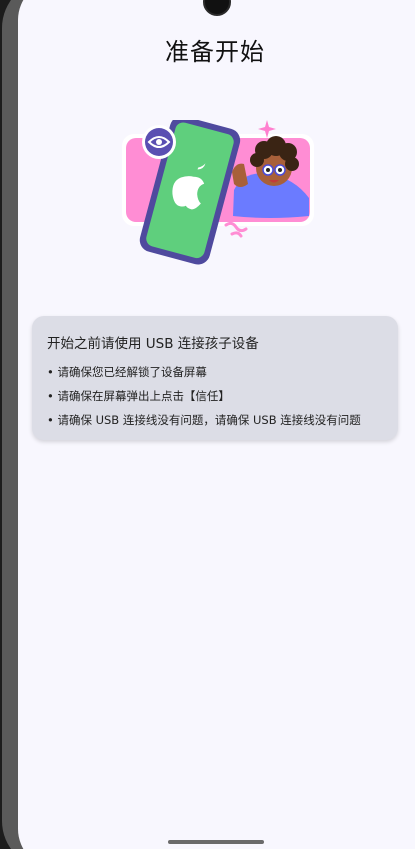 The image size is (415, 849). Describe the element at coordinates (218, 192) in the screenshot. I see `connect-device-illustration` at that location.